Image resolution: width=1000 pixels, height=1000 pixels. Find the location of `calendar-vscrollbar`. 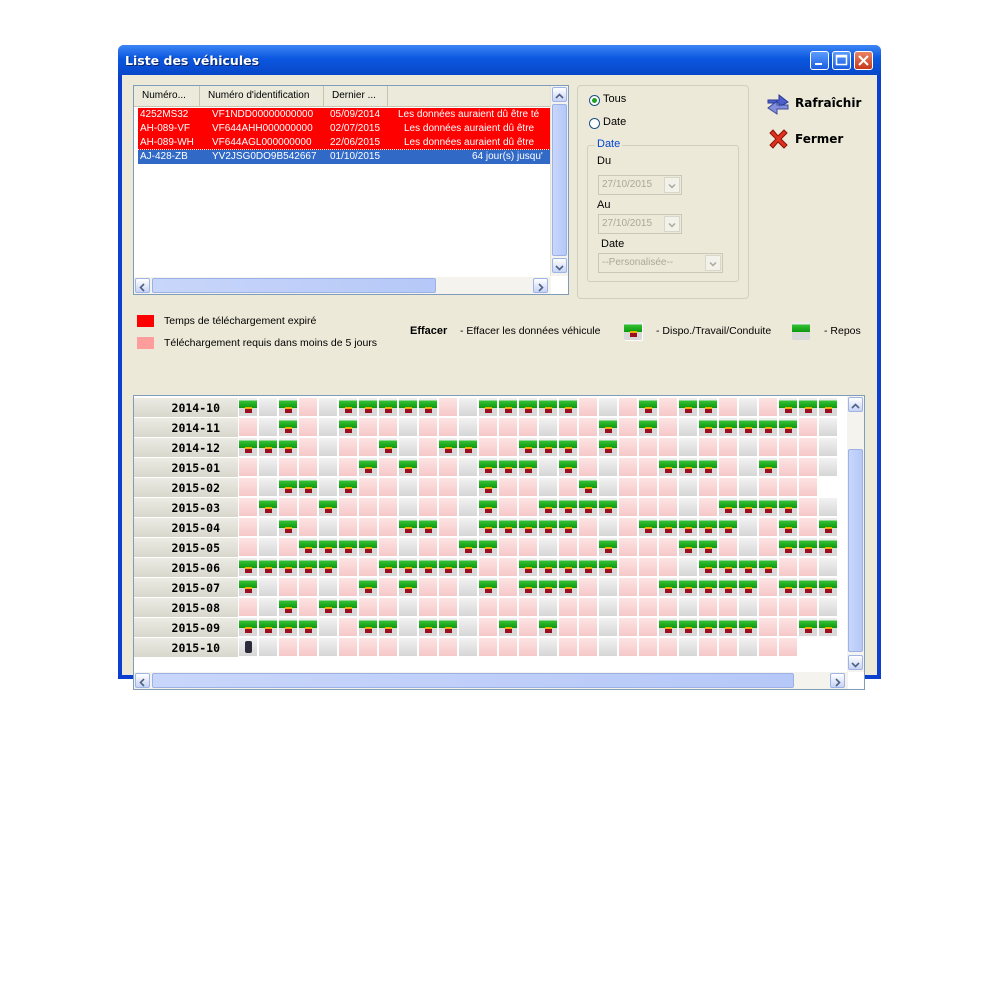

calendar-vscrollbar is located at coordinates (855, 534).